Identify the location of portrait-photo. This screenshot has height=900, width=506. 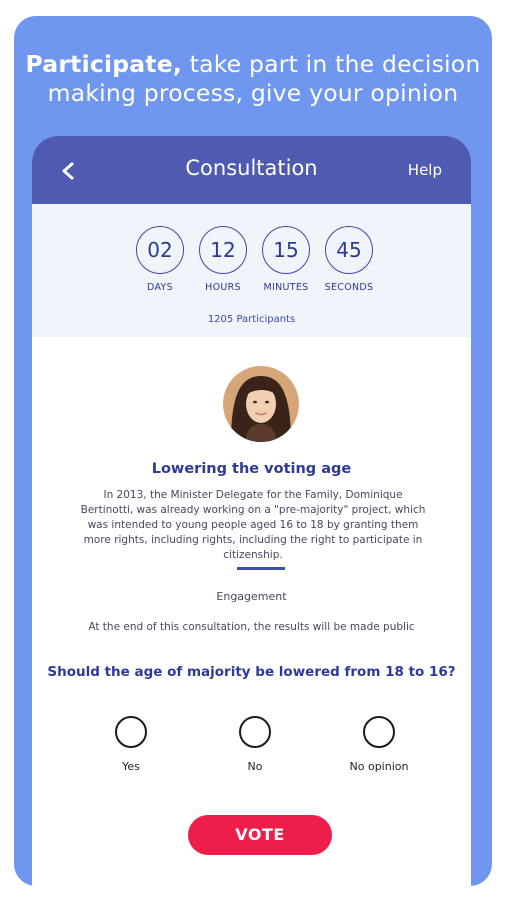
(261, 404).